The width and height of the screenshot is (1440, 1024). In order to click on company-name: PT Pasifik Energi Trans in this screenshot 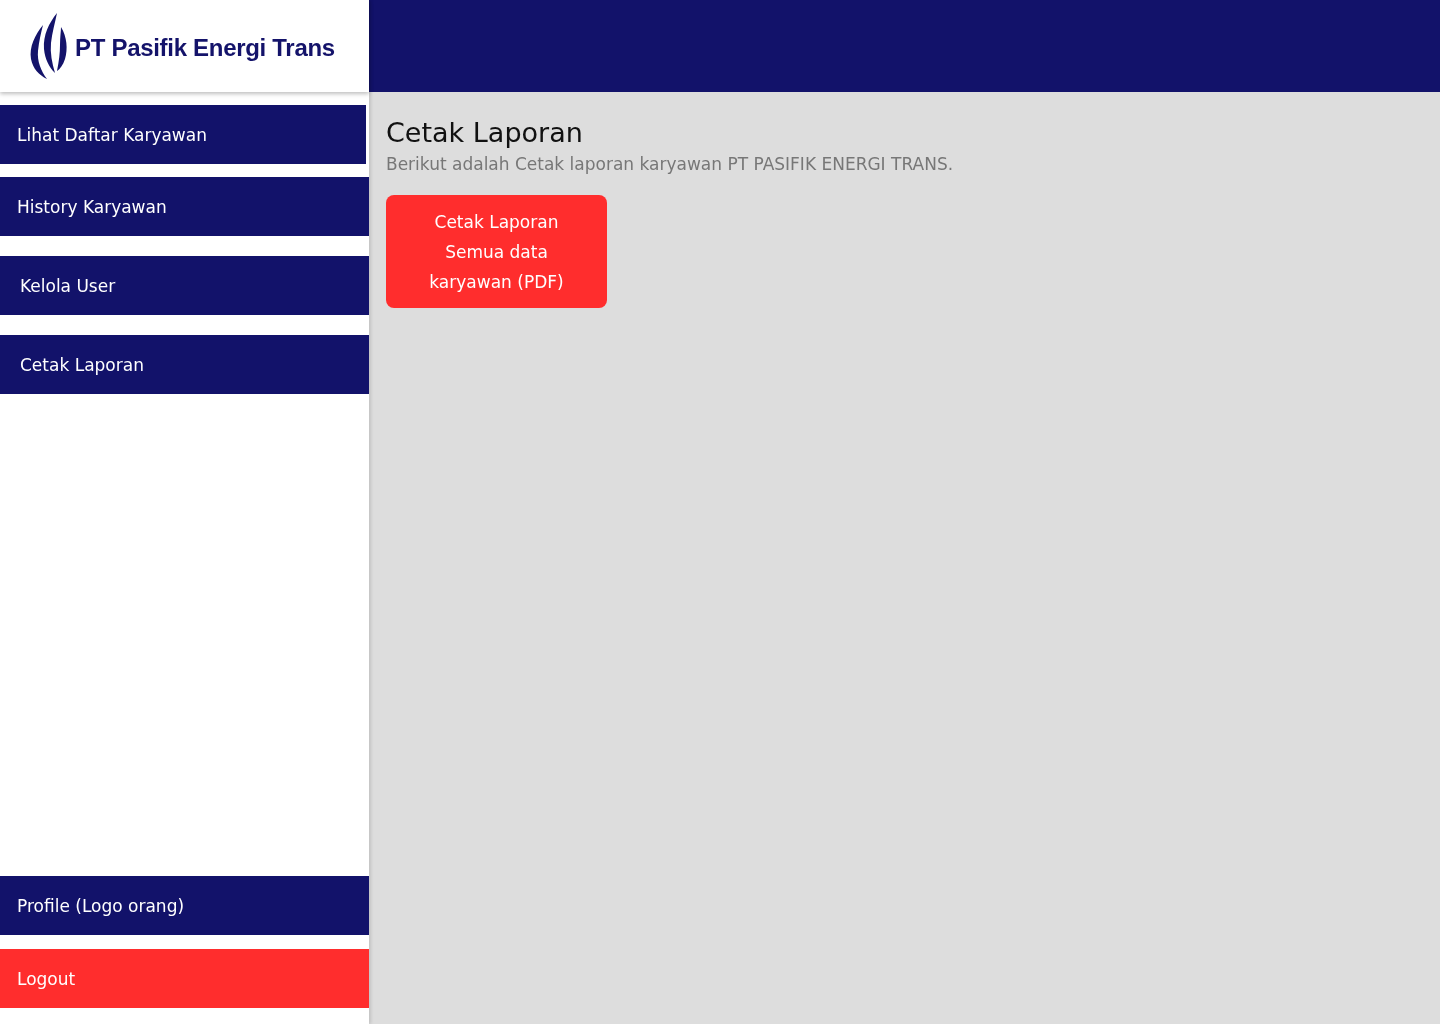, I will do `click(205, 48)`.